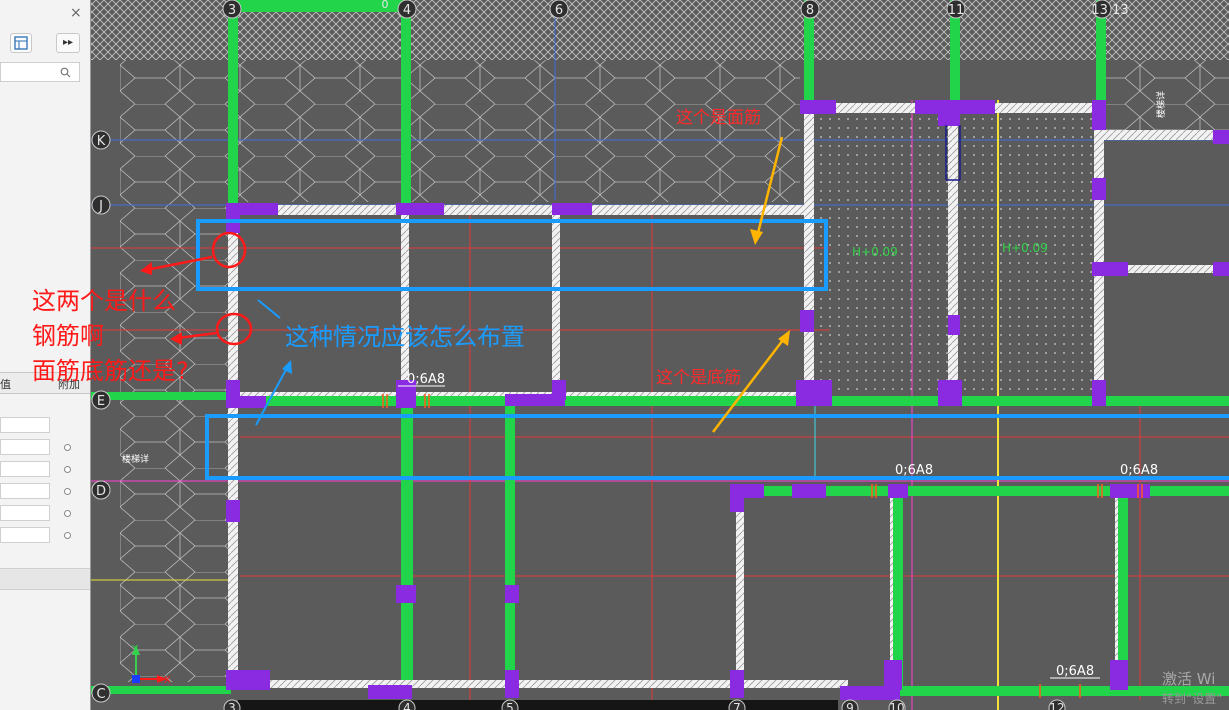  What do you see at coordinates (538, 705) in the screenshot?
I see `bottom-strip` at bounding box center [538, 705].